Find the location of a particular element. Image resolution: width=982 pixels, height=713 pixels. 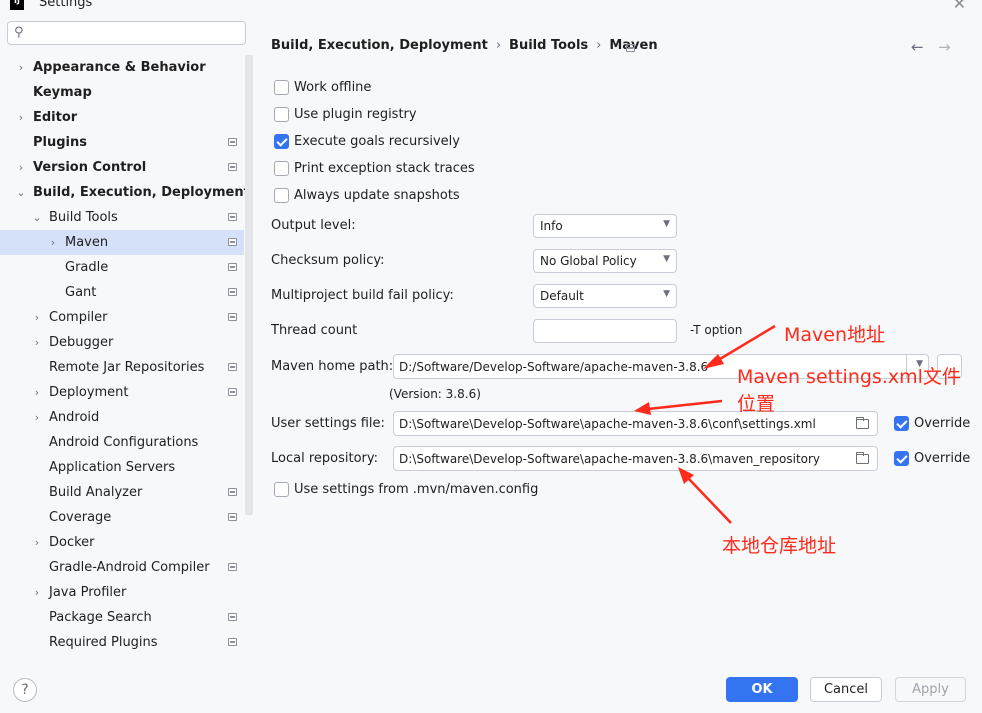

sidebar-item-deployment: › Deployment is located at coordinates (122, 392).